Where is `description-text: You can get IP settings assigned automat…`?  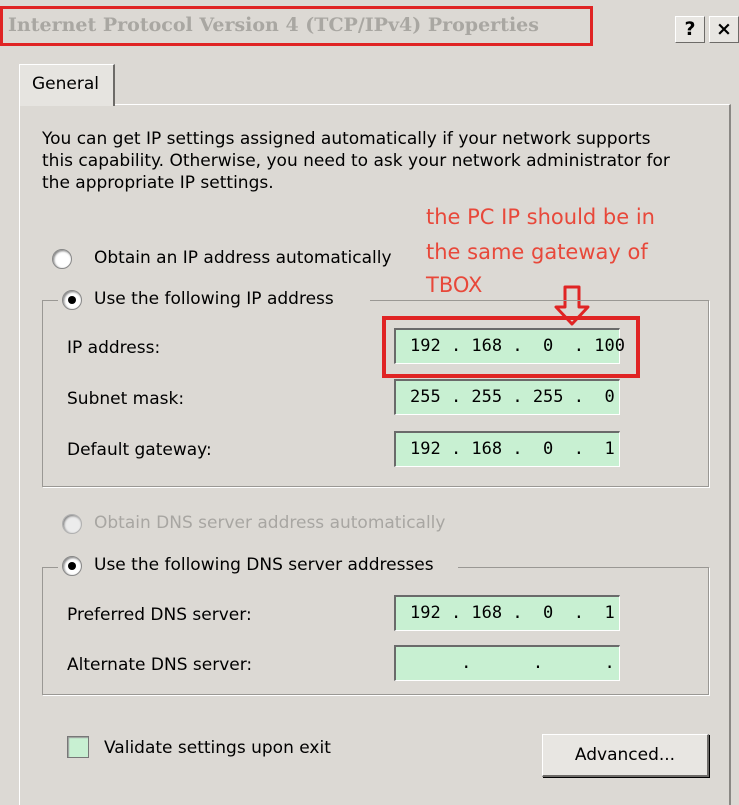 description-text: You can get IP settings assigned automat… is located at coordinates (356, 161).